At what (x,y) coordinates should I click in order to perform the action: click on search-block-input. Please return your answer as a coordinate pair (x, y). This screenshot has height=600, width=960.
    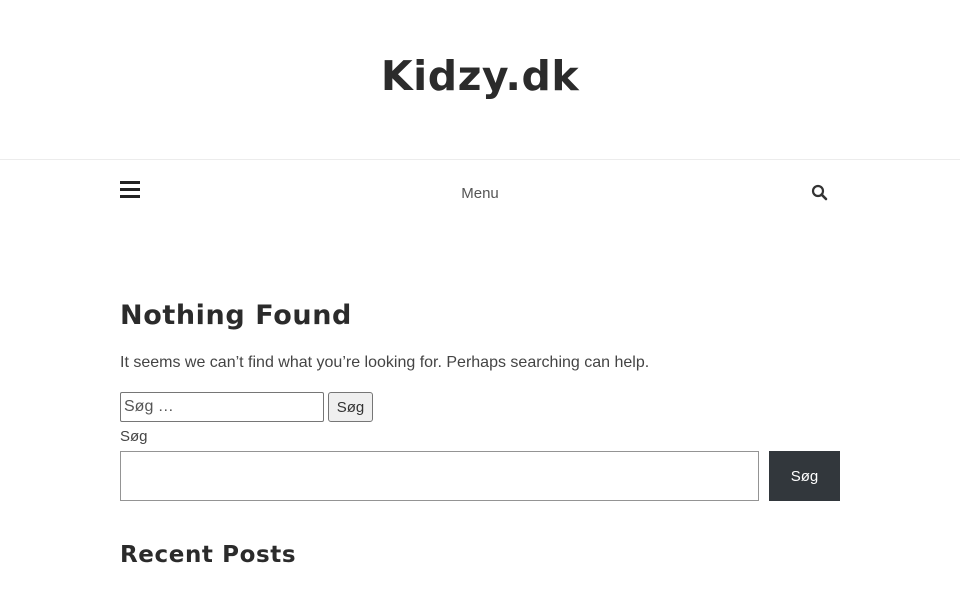
    Looking at the image, I should click on (439, 476).